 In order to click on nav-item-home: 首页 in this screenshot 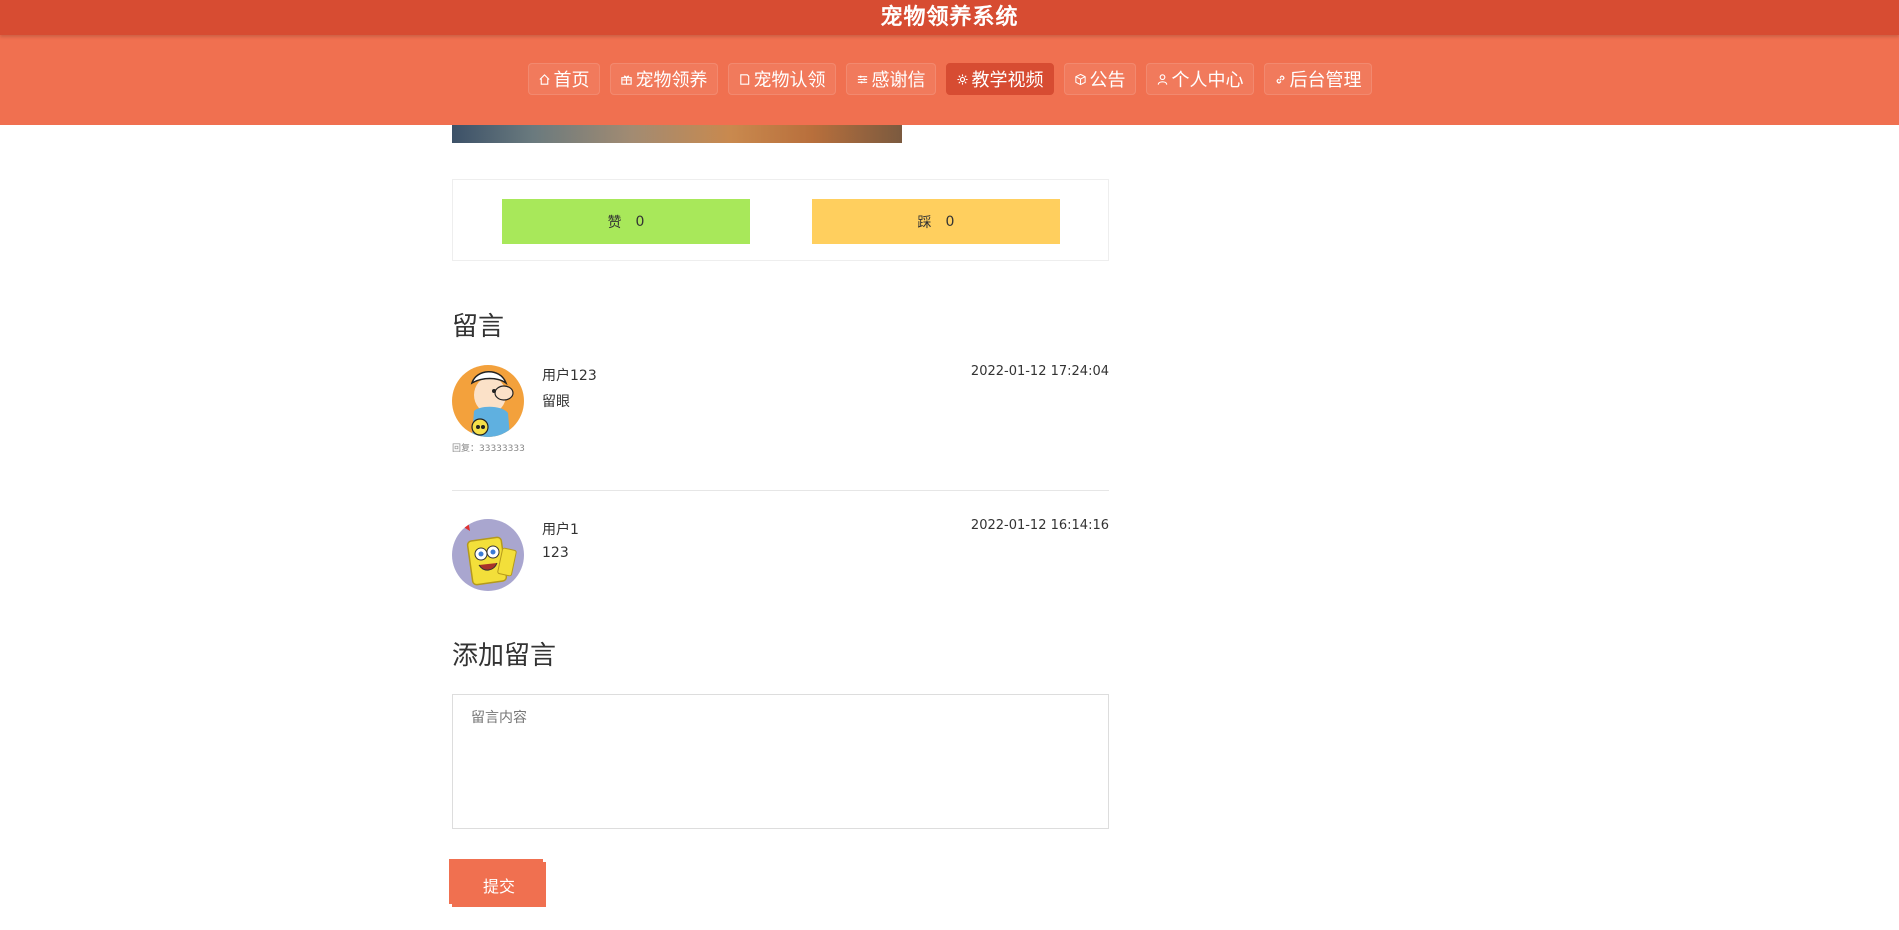, I will do `click(563, 79)`.